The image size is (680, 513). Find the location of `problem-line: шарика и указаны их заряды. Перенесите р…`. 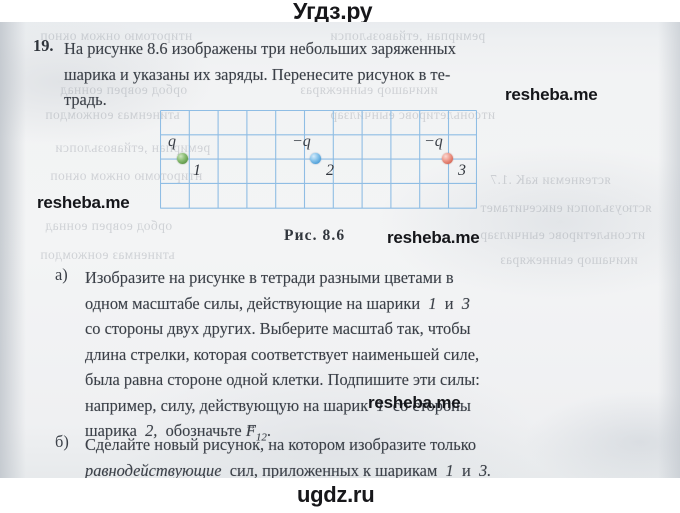

problem-line: шарика и указаны их заряды. Перенесите р… is located at coordinates (257, 74).